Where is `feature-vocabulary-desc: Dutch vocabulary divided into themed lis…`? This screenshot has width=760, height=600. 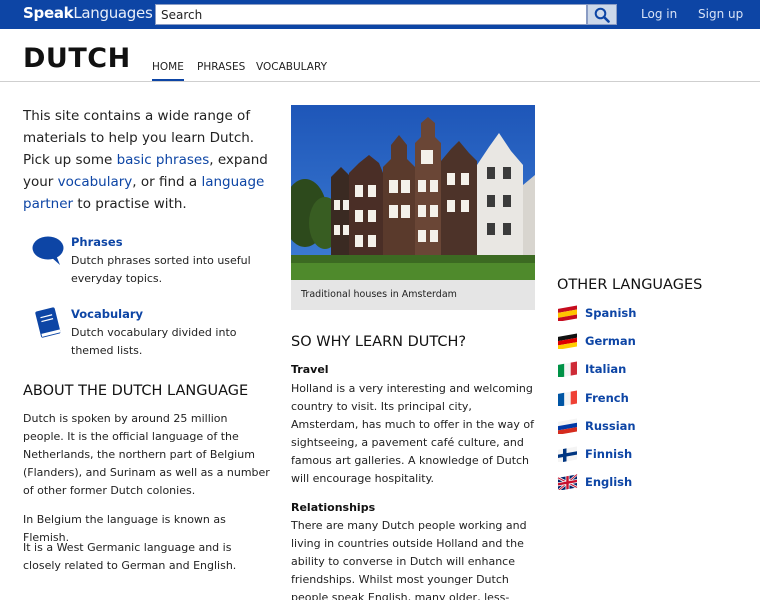 feature-vocabulary-desc: Dutch vocabulary divided into themed lis… is located at coordinates (154, 341).